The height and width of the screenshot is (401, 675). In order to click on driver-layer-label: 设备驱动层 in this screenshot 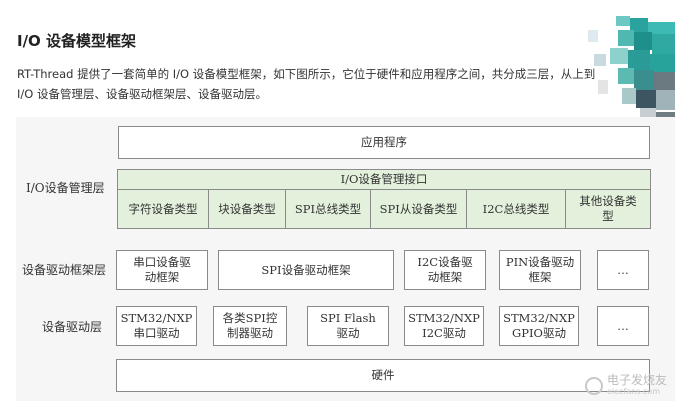, I will do `click(72, 327)`.